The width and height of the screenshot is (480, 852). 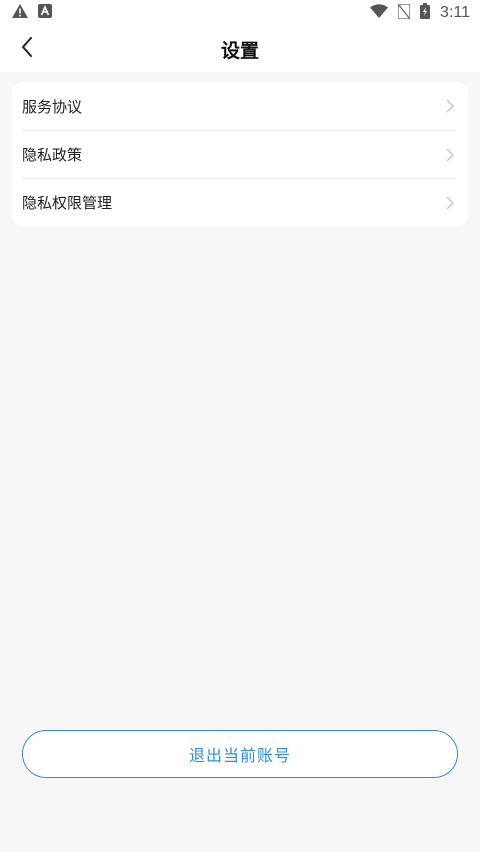 What do you see at coordinates (67, 203) in the screenshot?
I see `menu-item-label: 隐私权限管理` at bounding box center [67, 203].